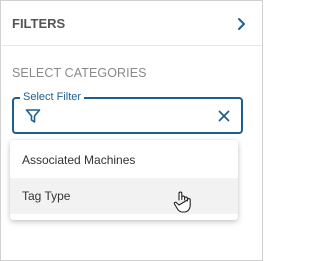 The image size is (320, 261). What do you see at coordinates (124, 160) in the screenshot?
I see `option-associated-machines: Associated Machines` at bounding box center [124, 160].